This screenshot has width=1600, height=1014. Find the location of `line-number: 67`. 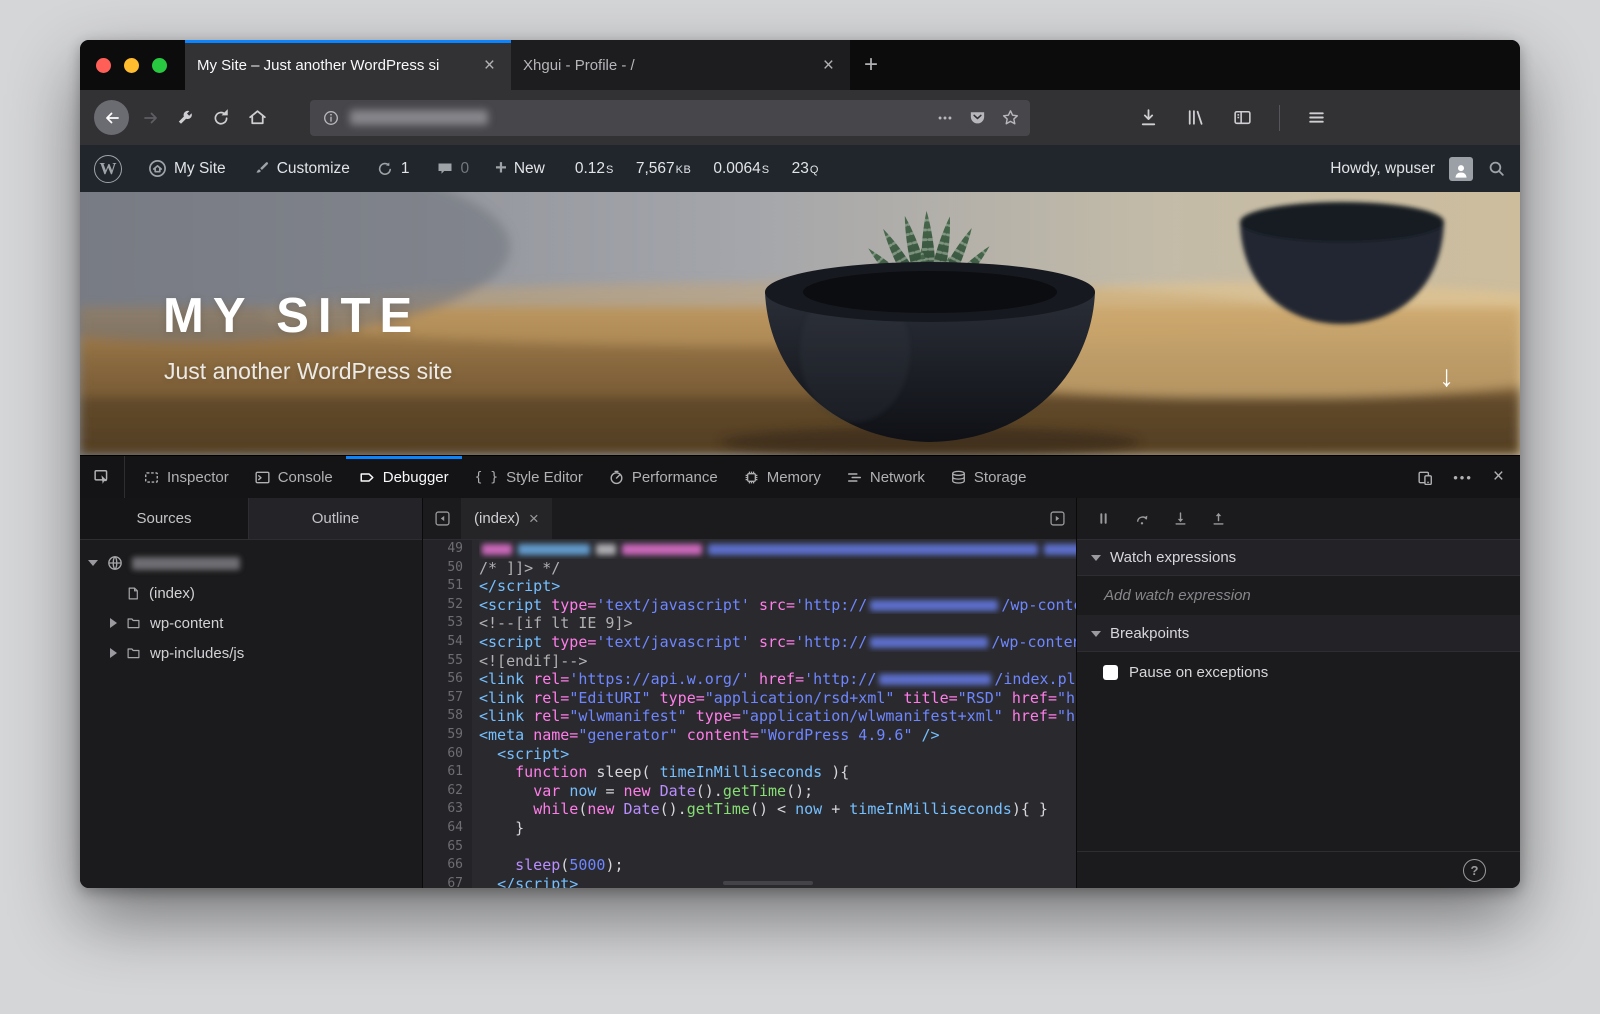

line-number: 67 is located at coordinates (447, 881).